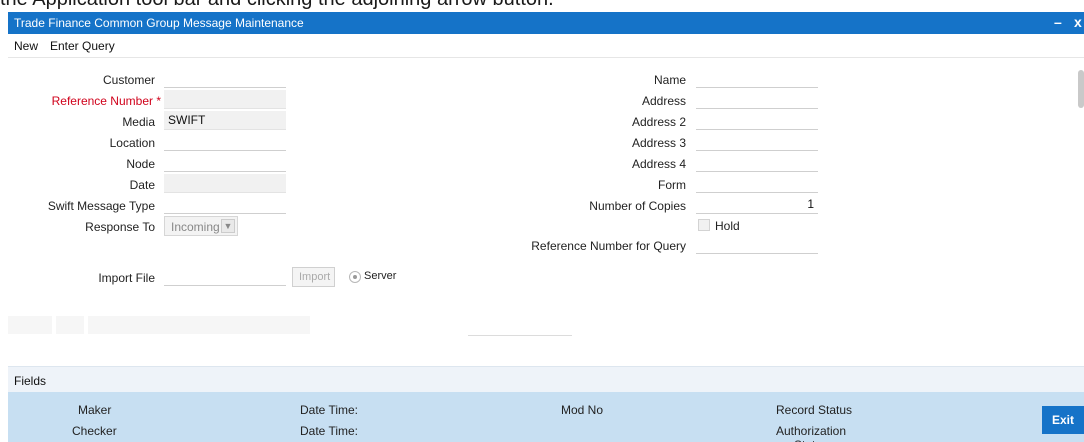 The image size is (1084, 442). Describe the element at coordinates (329, 431) in the screenshot. I see `checker-date-time-label: Date Time:` at that location.